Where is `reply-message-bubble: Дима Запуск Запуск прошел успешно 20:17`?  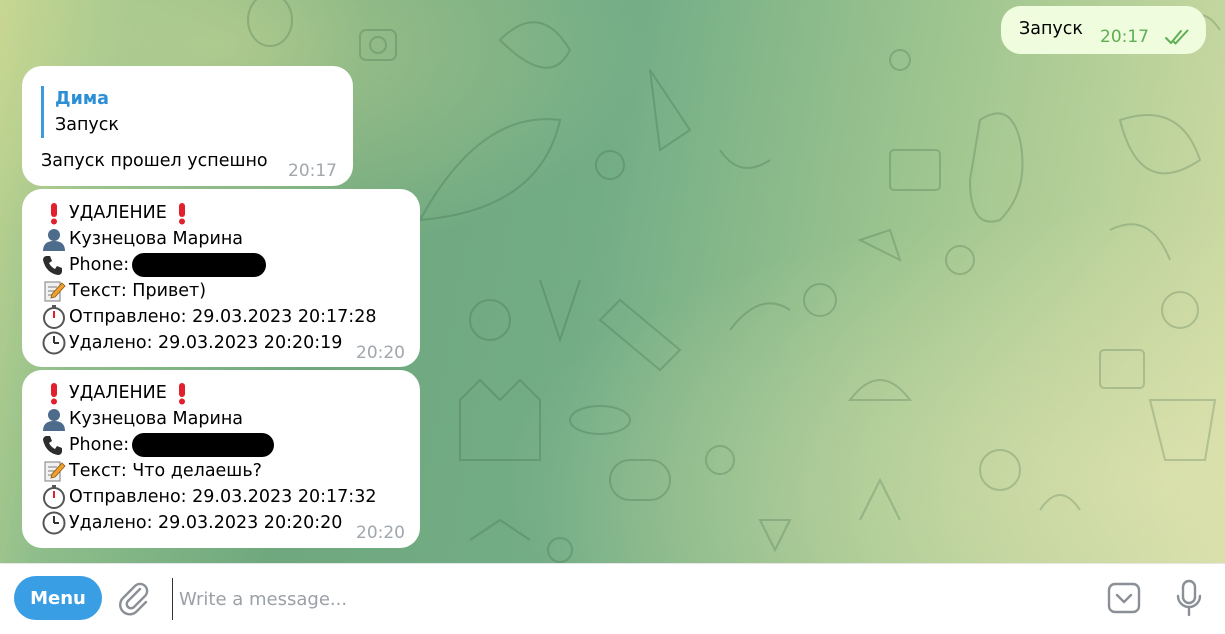 reply-message-bubble: Дима Запуск Запуск прошел успешно 20:17 is located at coordinates (187, 126).